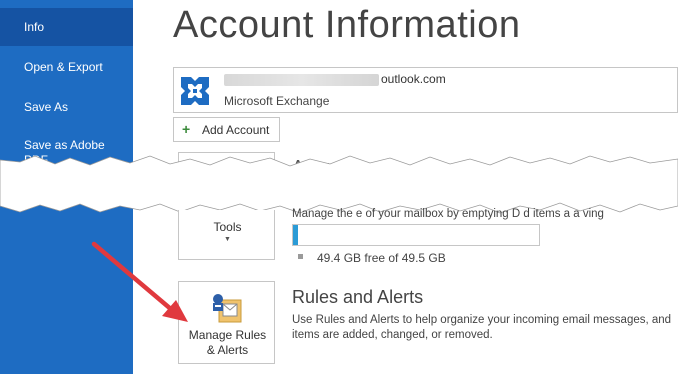 The image size is (678, 374). What do you see at coordinates (236, 130) in the screenshot?
I see `add-account-label: Add Account` at bounding box center [236, 130].